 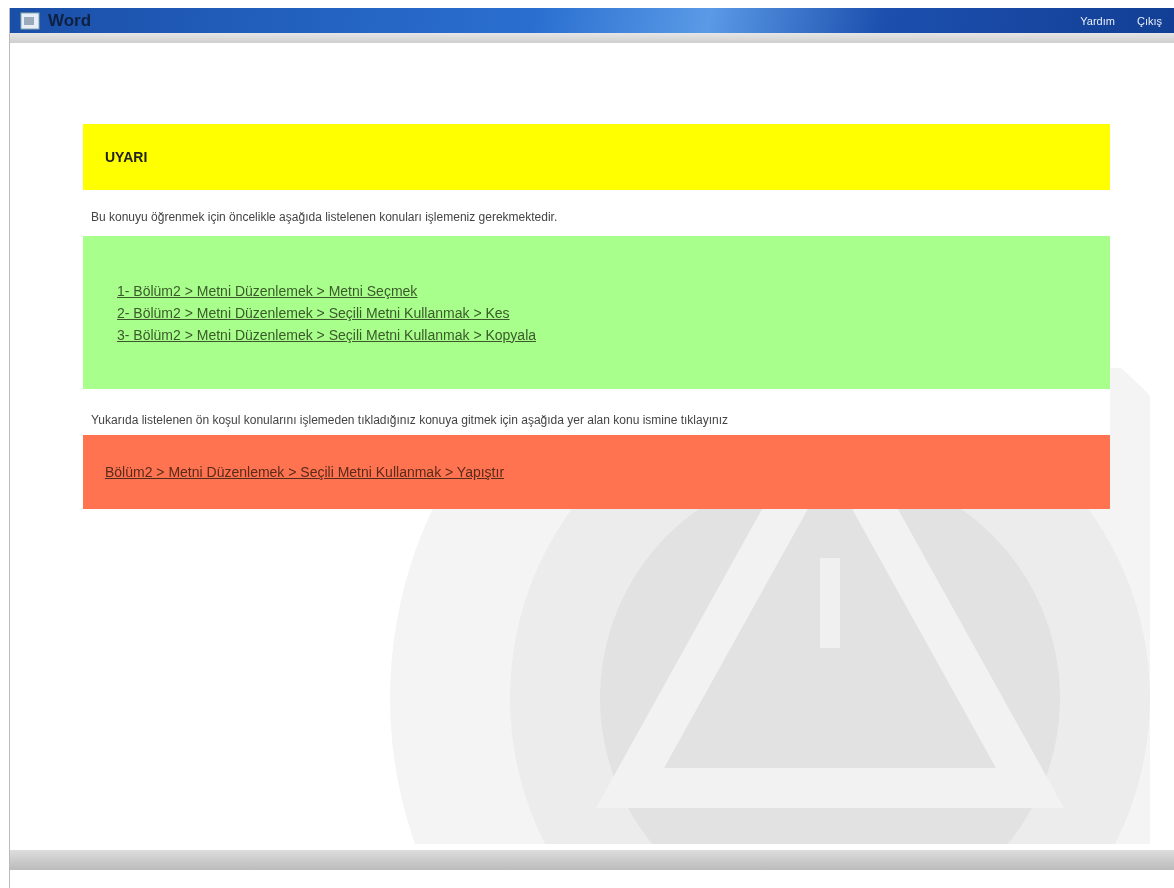 What do you see at coordinates (30, 20) in the screenshot?
I see `document-icon` at bounding box center [30, 20].